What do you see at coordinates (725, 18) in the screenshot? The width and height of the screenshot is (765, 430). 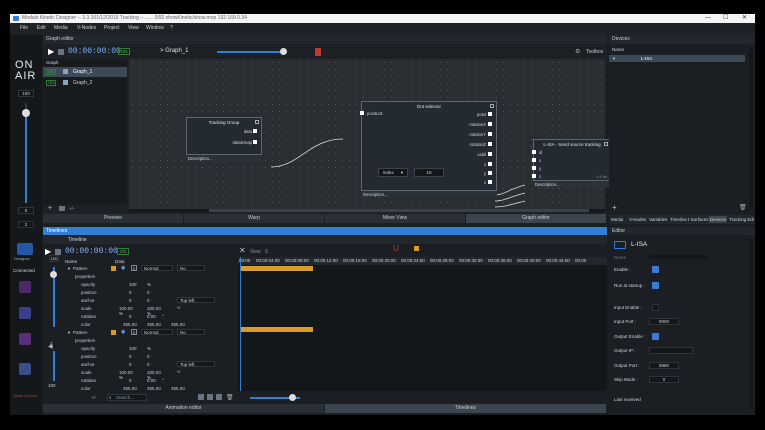 I see `maximize-icon: ☐` at bounding box center [725, 18].